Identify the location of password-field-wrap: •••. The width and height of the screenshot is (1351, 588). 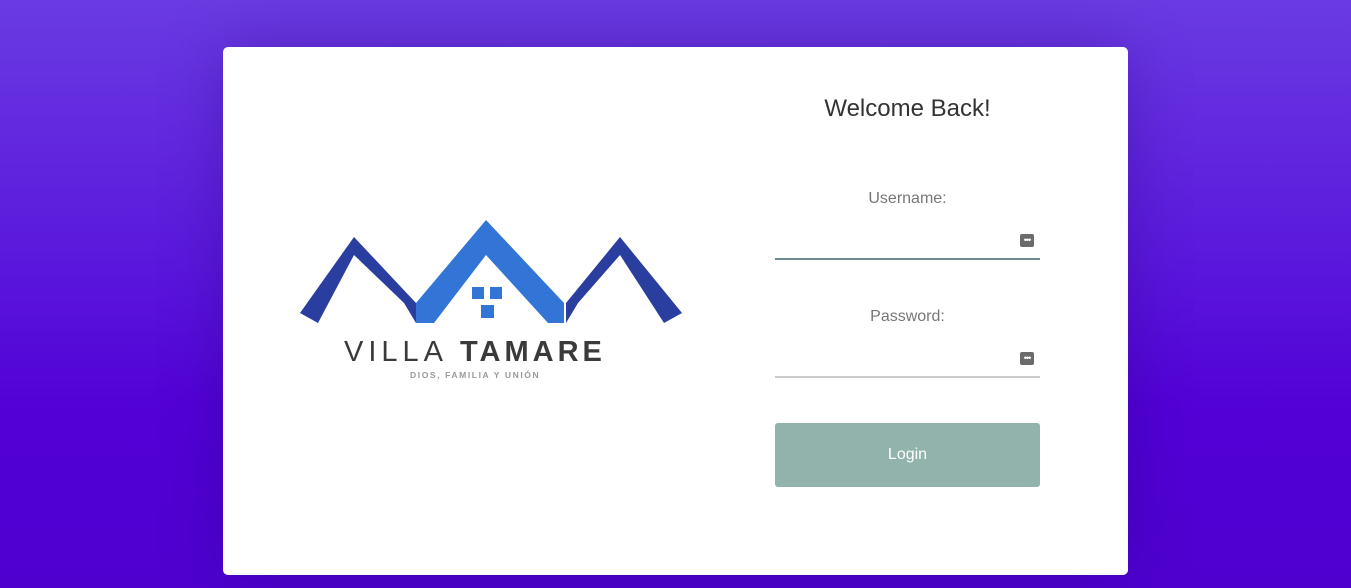
(907, 360).